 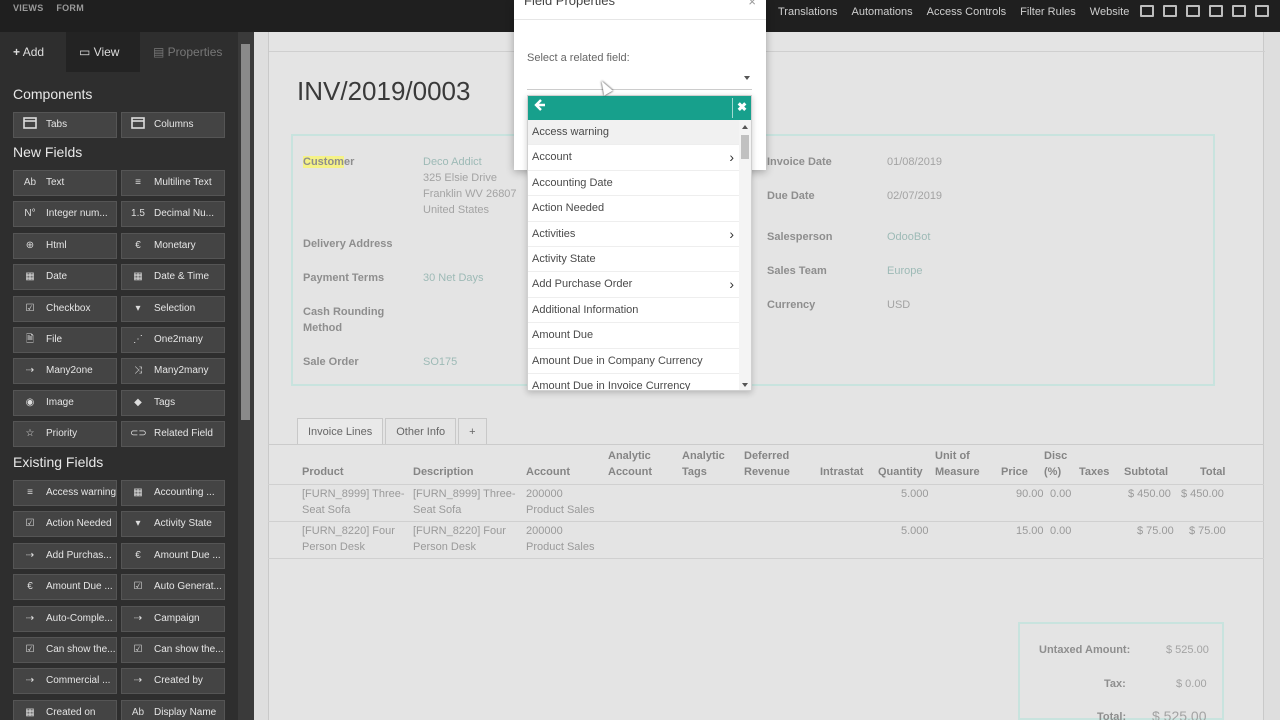 I want to click on new_fields-item: ≡ Multiline Text, so click(x=173, y=183).